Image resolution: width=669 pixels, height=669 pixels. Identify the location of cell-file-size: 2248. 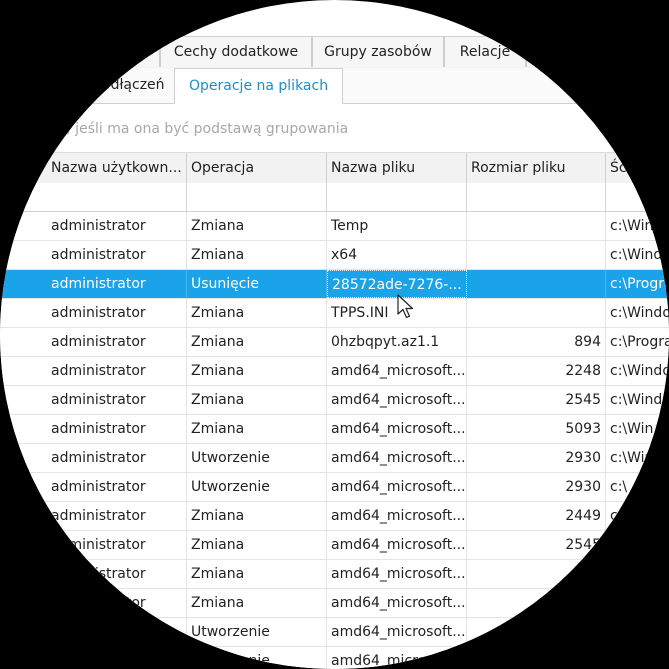
(536, 371).